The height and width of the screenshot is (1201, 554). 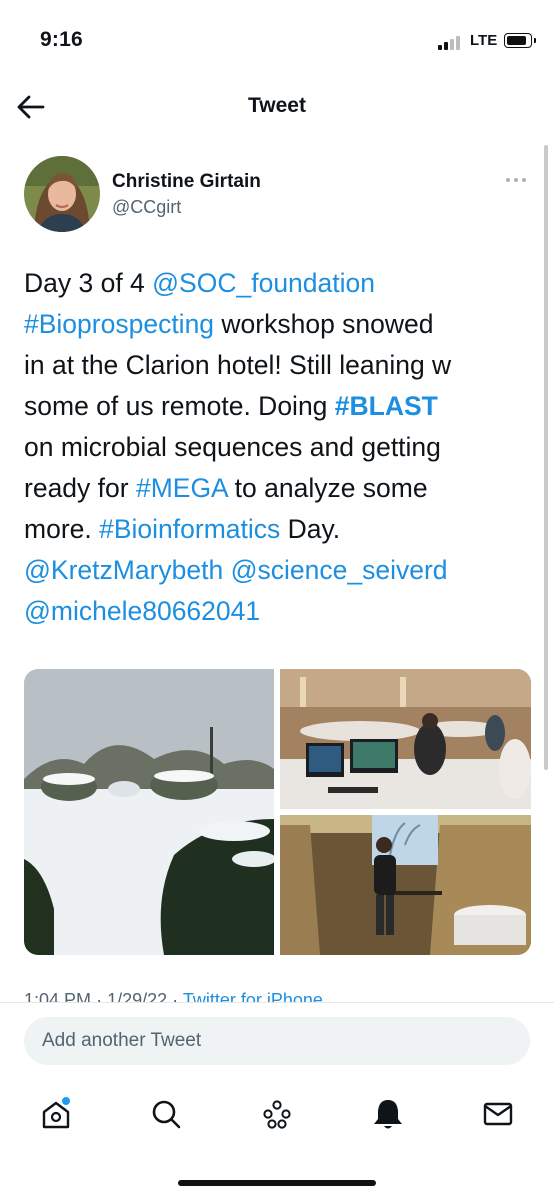 I want to click on tweet-text-line: on microbial sequences and getting, so click(x=284, y=447).